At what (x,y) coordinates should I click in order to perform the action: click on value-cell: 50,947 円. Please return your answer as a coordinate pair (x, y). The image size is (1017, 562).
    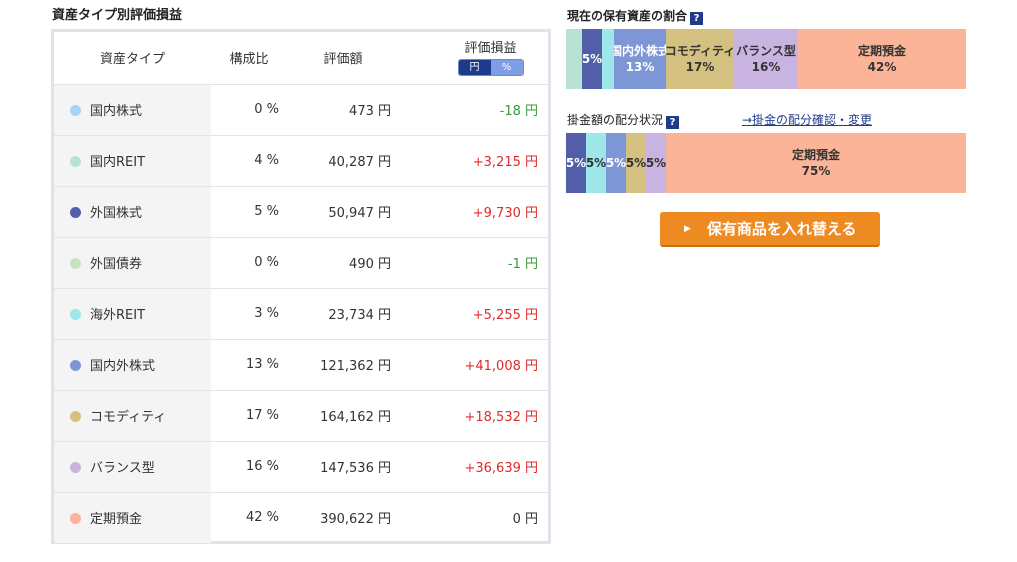
    Looking at the image, I should click on (343, 212).